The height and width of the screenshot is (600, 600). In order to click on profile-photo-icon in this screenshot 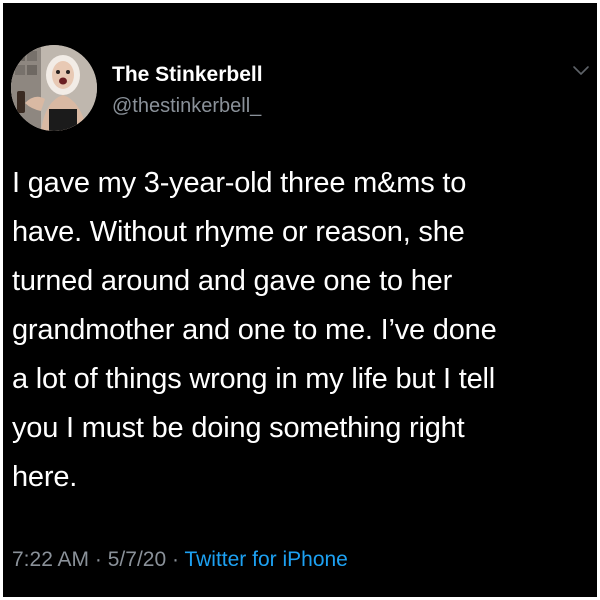, I will do `click(54, 88)`.